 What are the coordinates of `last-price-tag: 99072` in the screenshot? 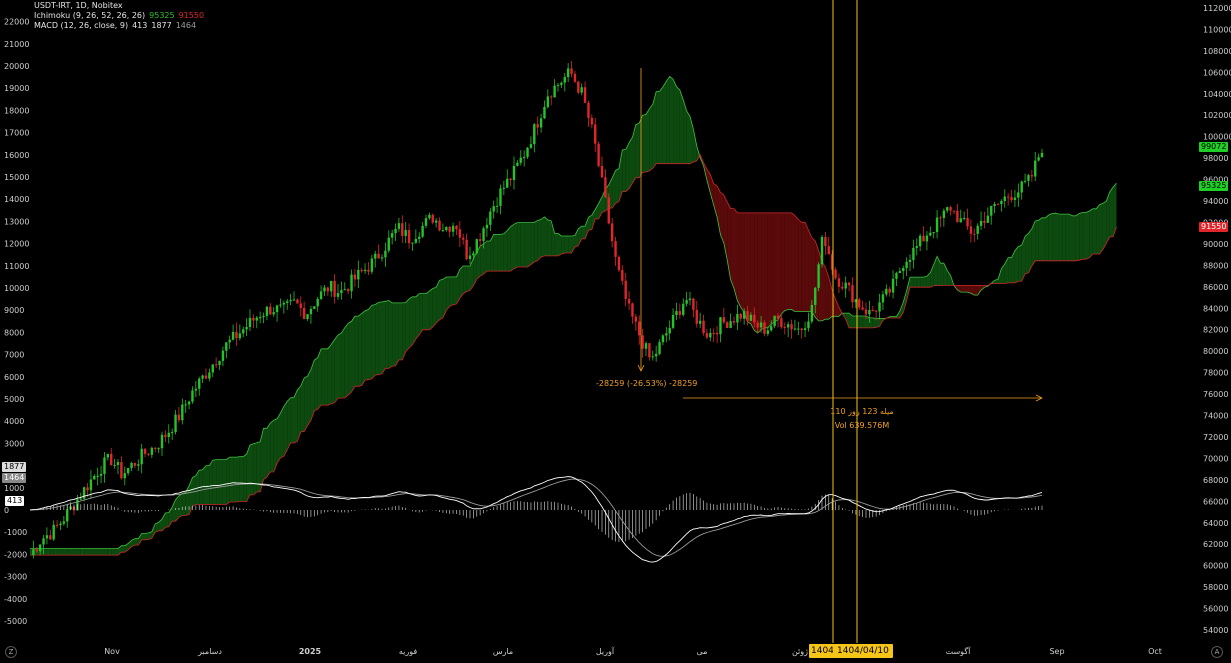 It's located at (1214, 147).